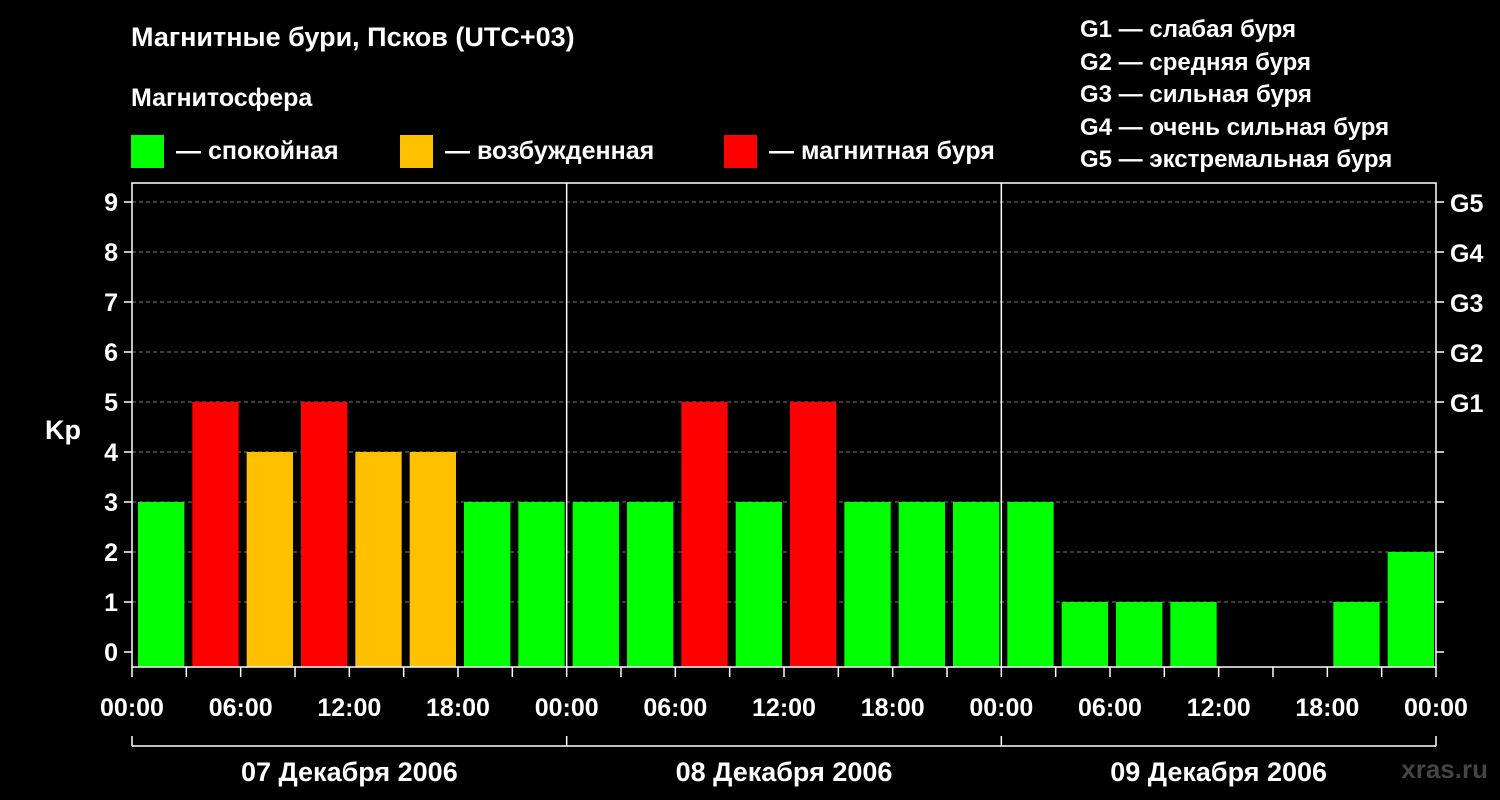 The height and width of the screenshot is (800, 1500). I want to click on g-tick-label: G3, so click(1466, 304).